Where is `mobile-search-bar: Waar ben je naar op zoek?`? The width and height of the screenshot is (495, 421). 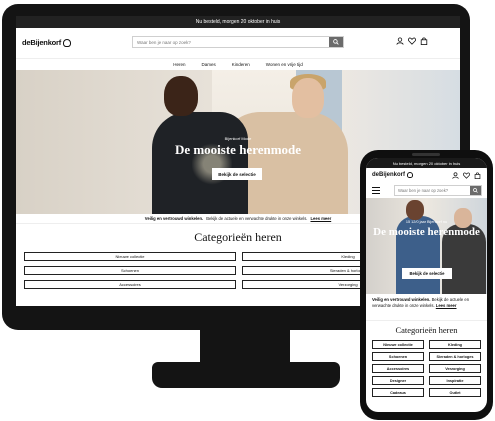 mobile-search-bar: Waar ben je naar op zoek? is located at coordinates (438, 190).